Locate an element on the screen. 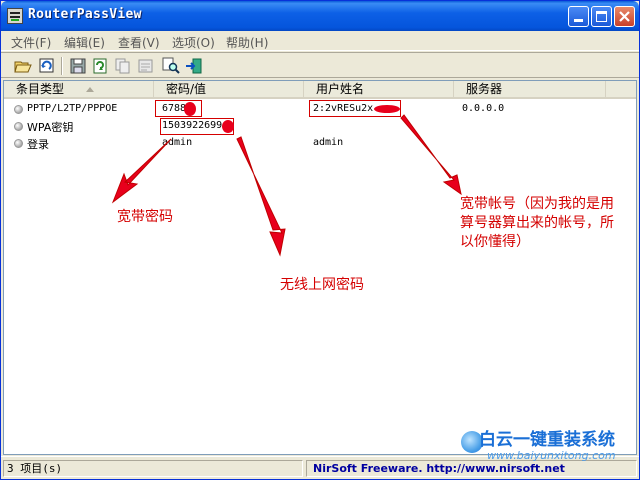 The height and width of the screenshot is (480, 640). title-bar: RouterPassView is located at coordinates (320, 16).